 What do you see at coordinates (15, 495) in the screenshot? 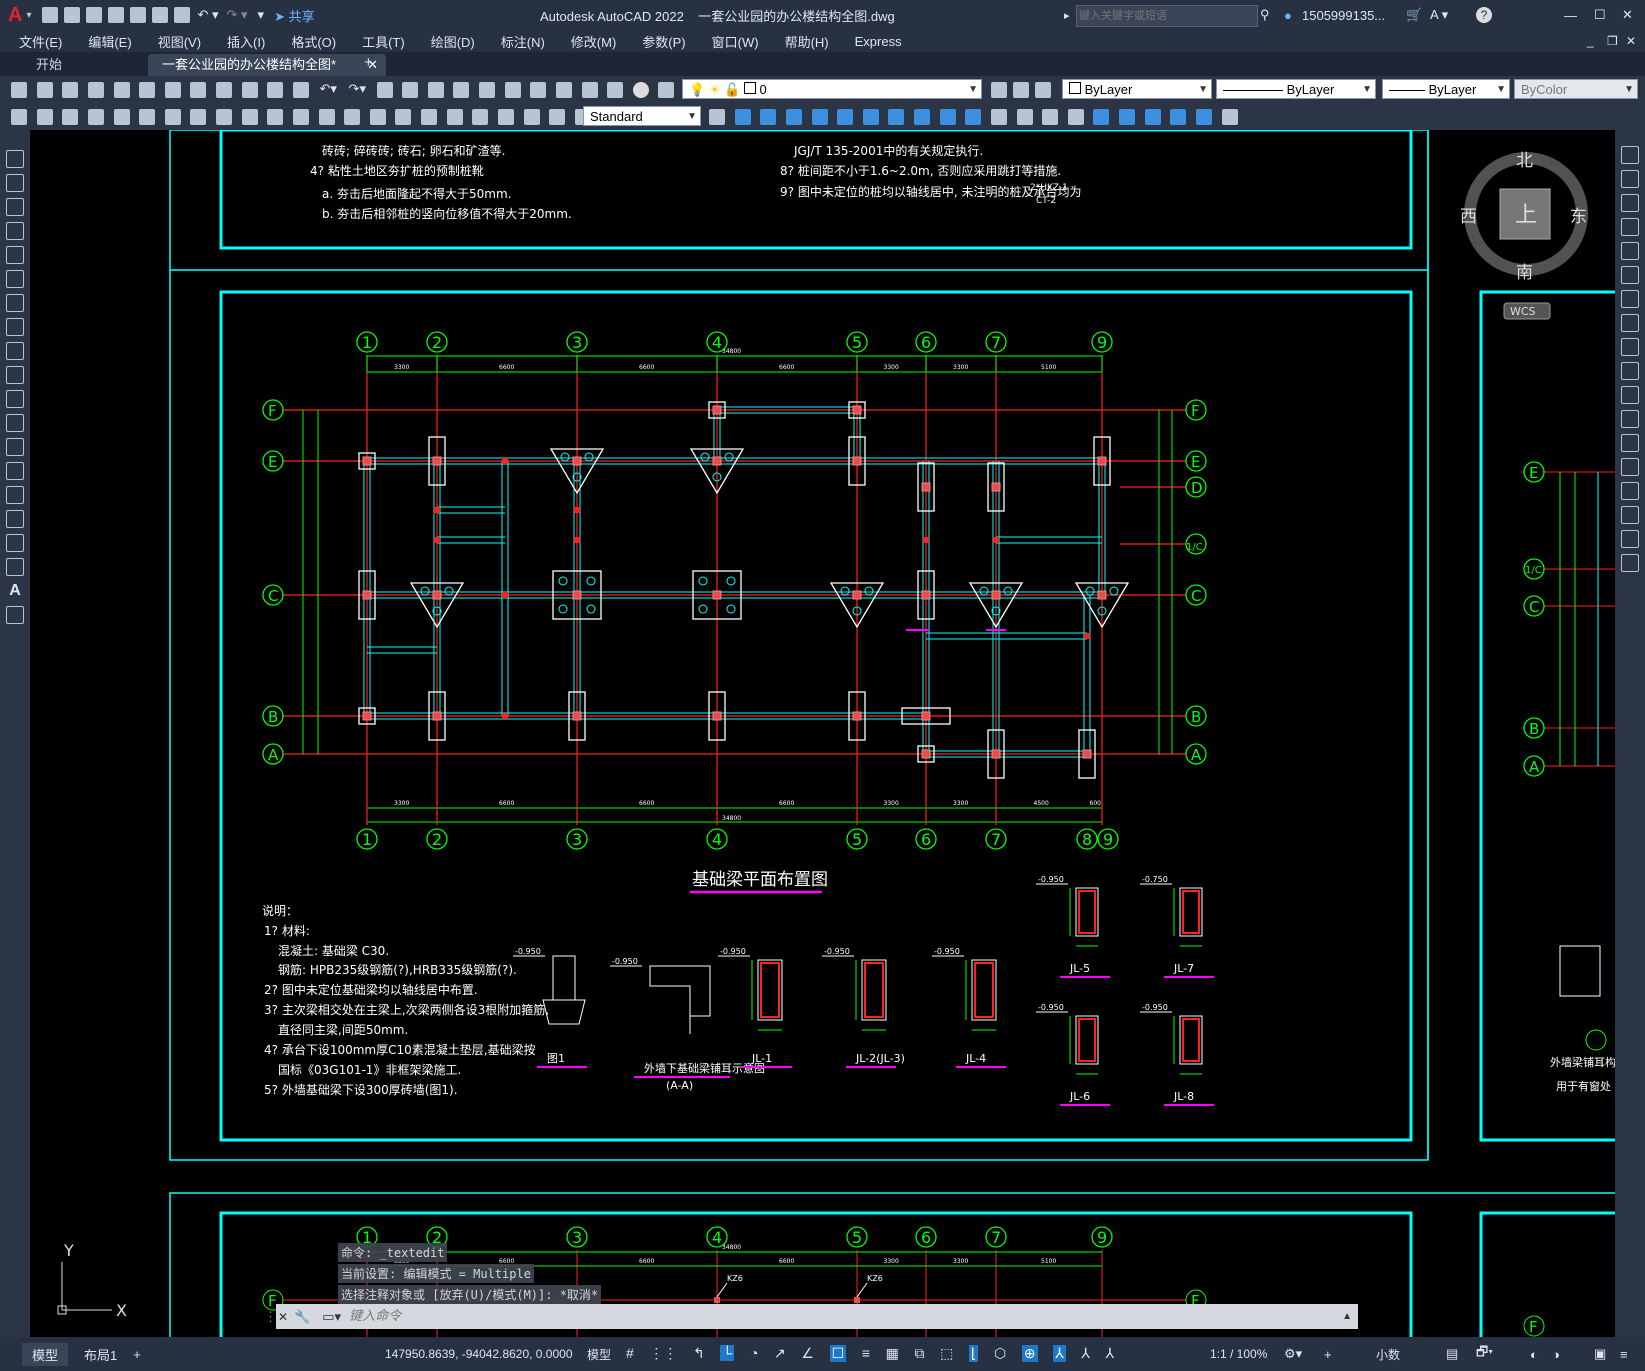
I see `hatch-icon` at bounding box center [15, 495].